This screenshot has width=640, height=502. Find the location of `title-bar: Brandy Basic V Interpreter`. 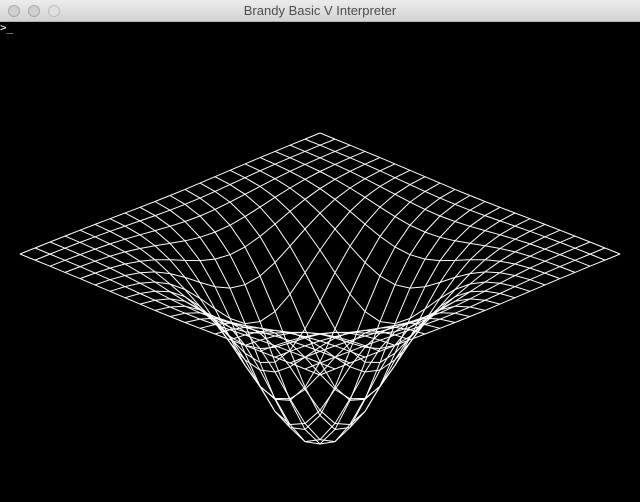

title-bar: Brandy Basic V Interpreter is located at coordinates (320, 11).